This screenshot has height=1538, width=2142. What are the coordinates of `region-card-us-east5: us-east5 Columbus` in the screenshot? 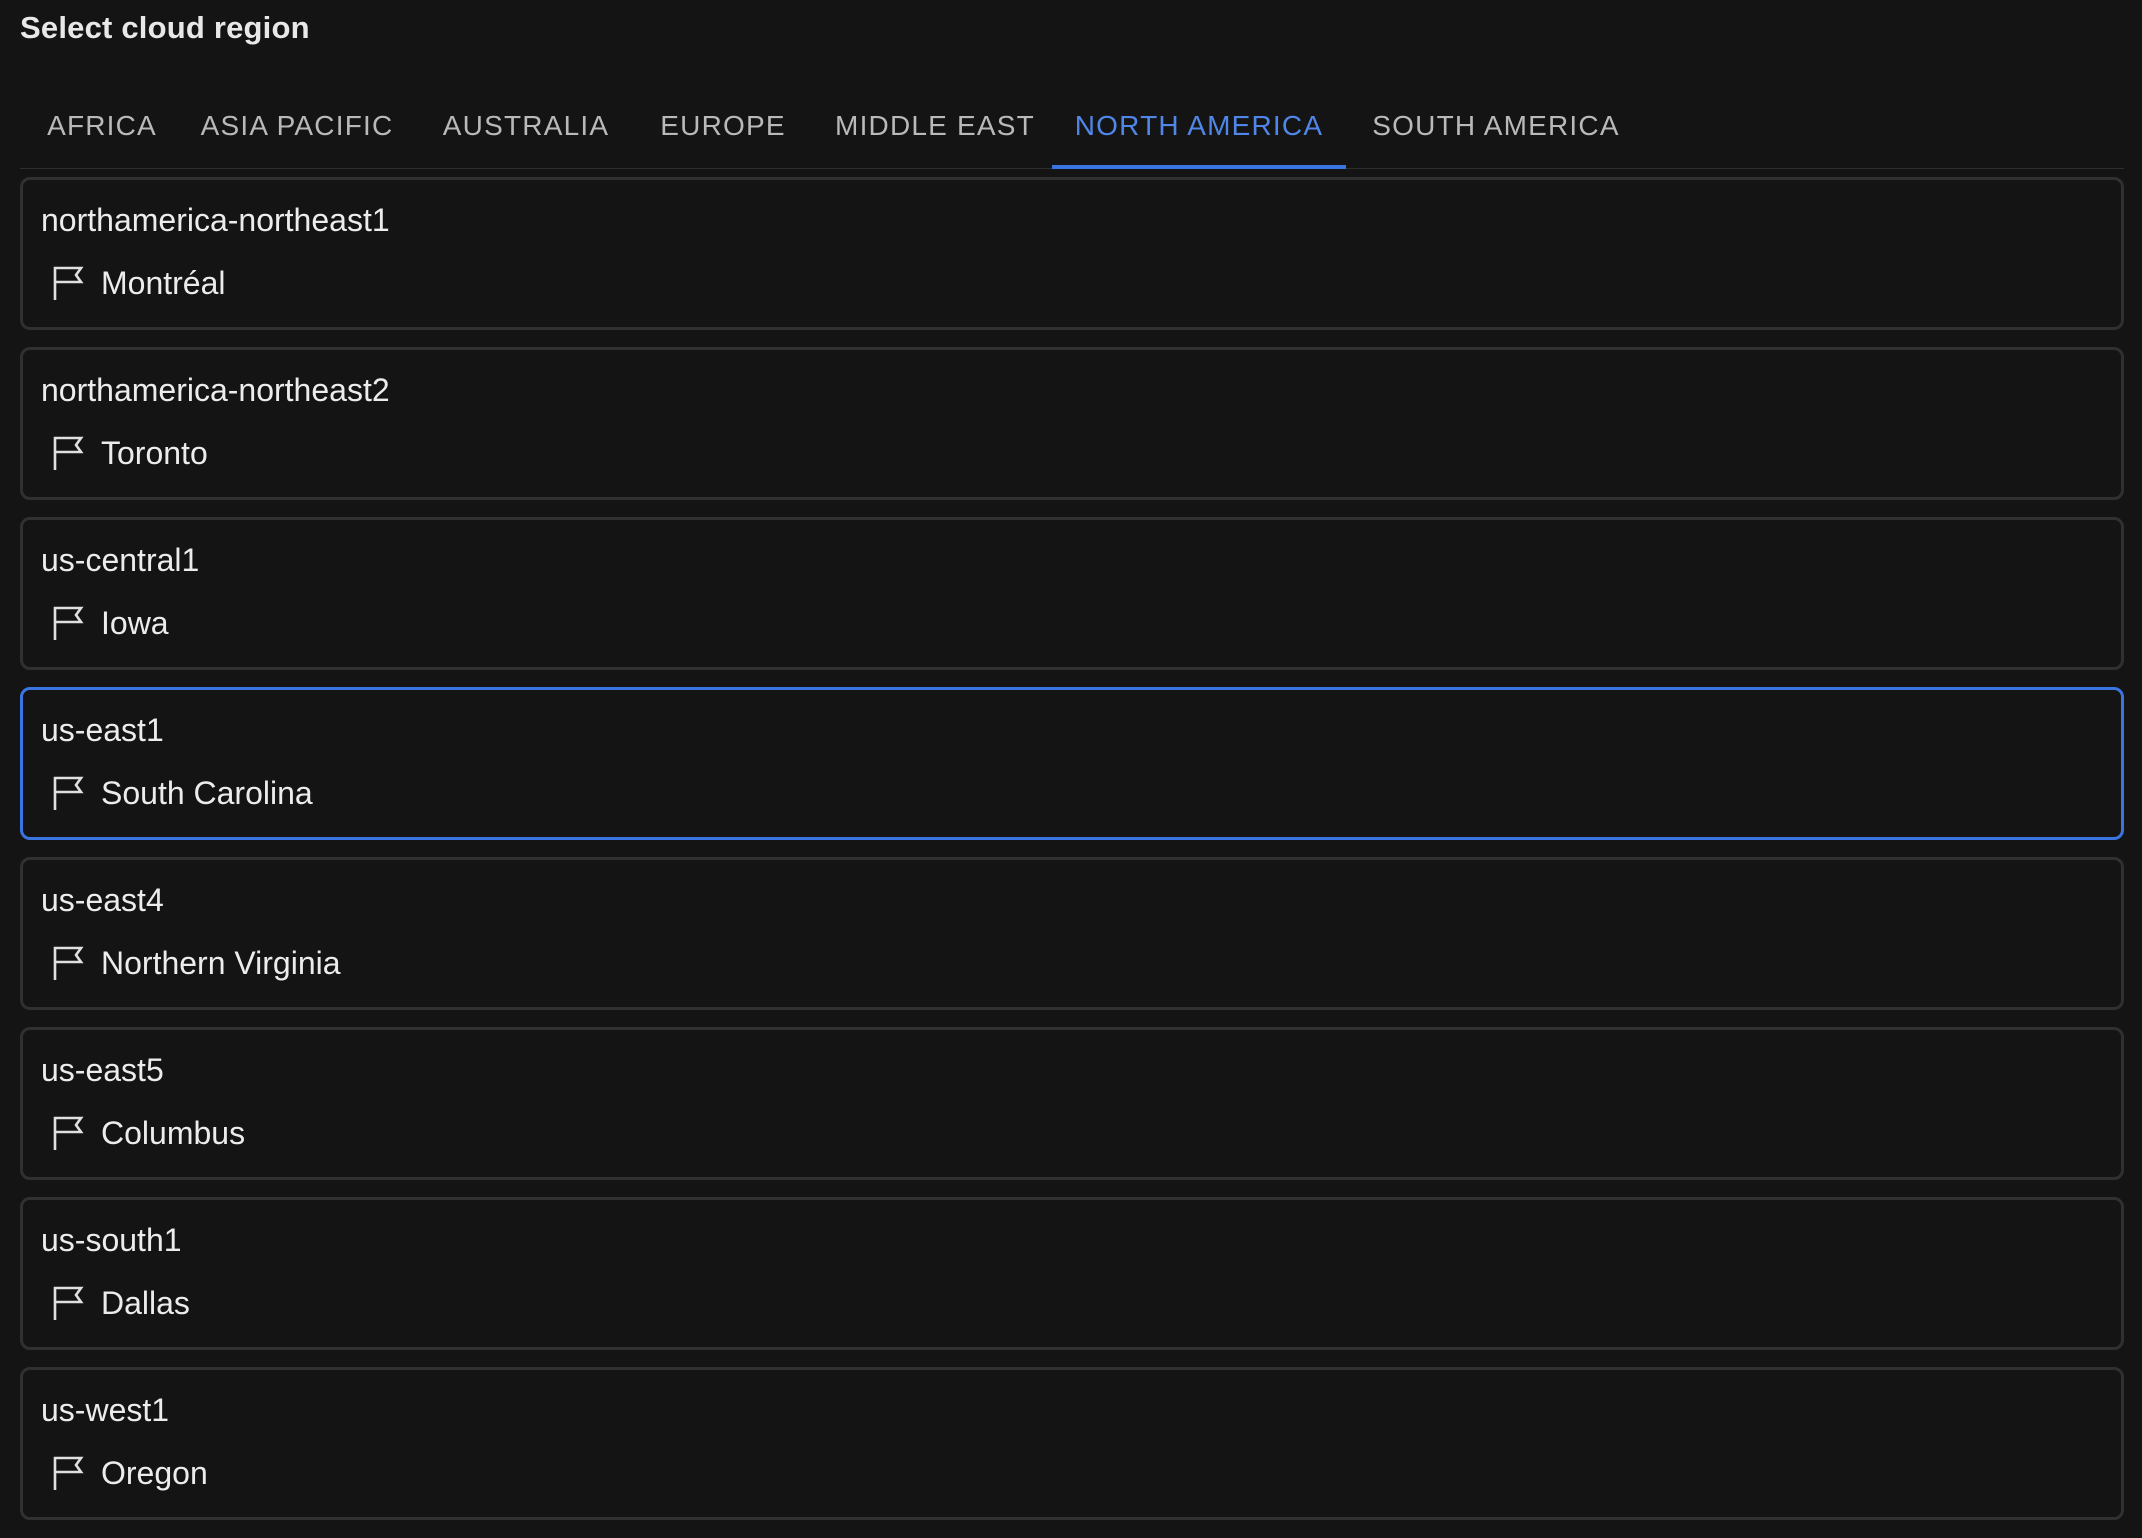 It's located at (1072, 1103).